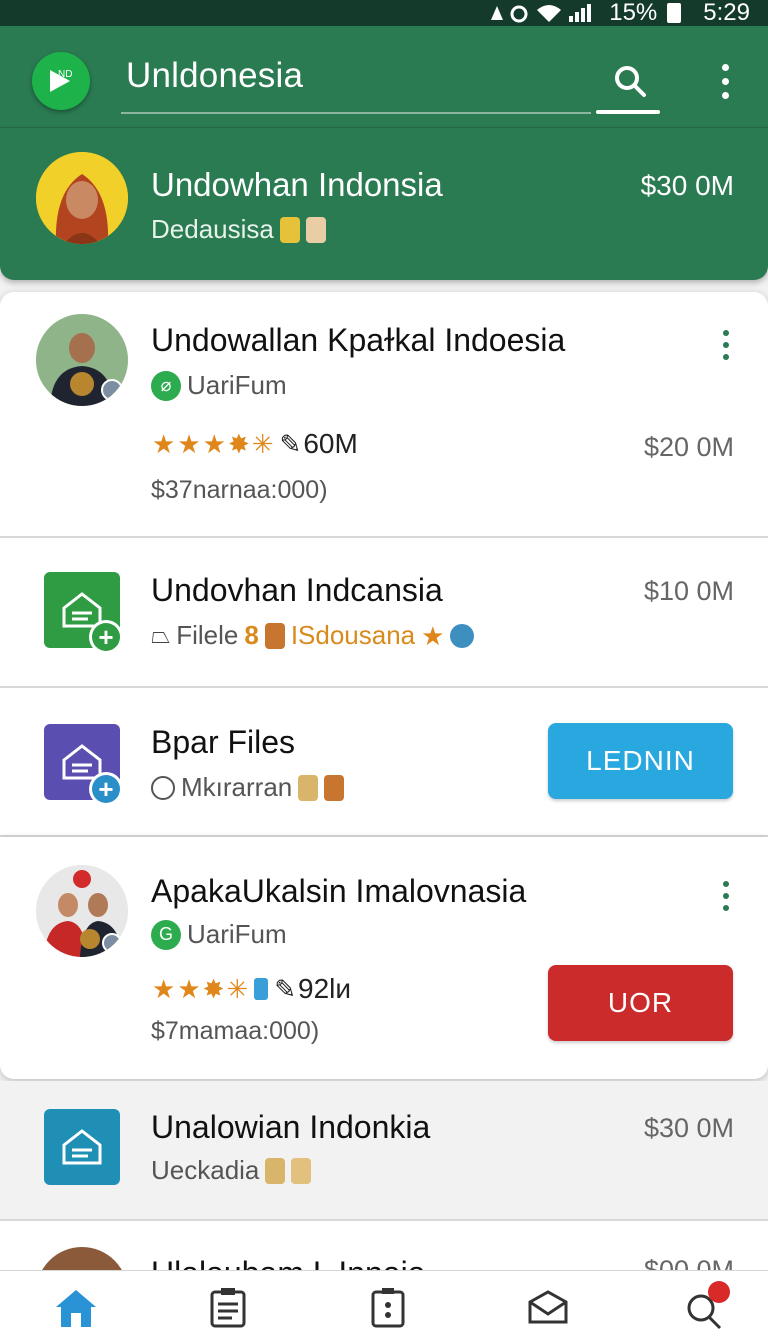  What do you see at coordinates (704, 1306) in the screenshot?
I see `nav-search-alerts` at bounding box center [704, 1306].